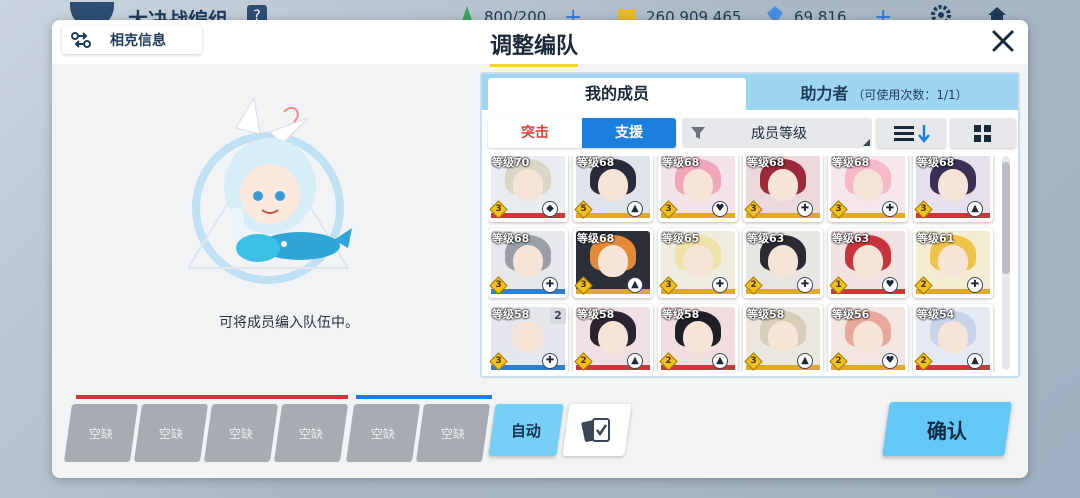 Image resolution: width=1080 pixels, height=498 pixels. I want to click on member-list-scrollbar, so click(1006, 263).